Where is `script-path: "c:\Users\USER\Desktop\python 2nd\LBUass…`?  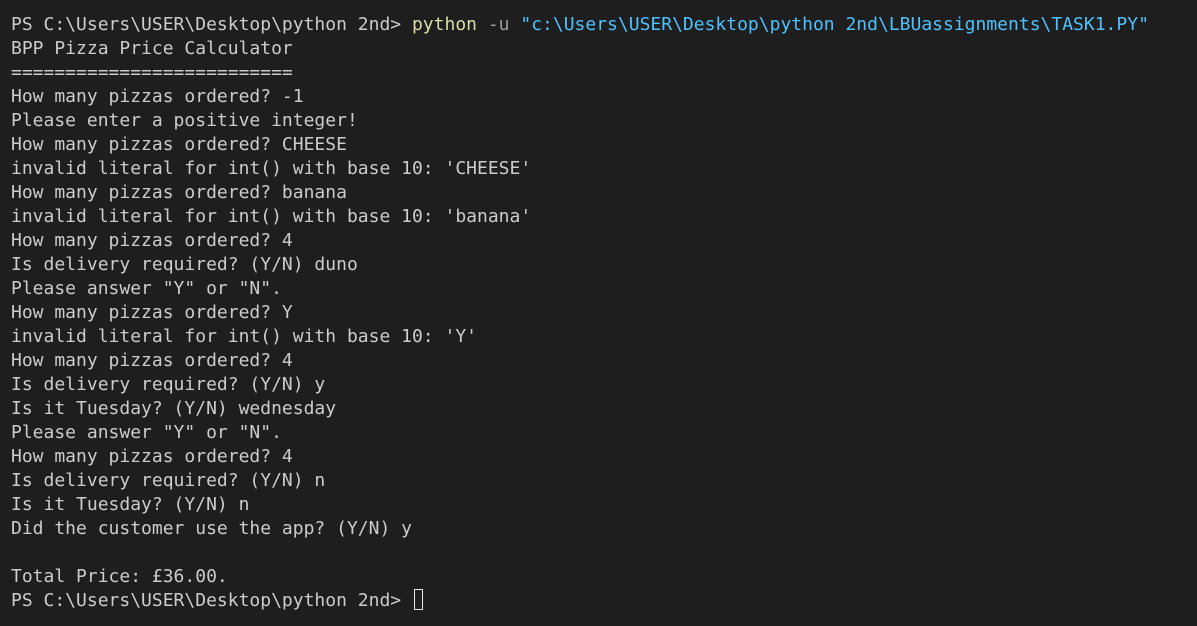 script-path: "c:\Users\USER\Desktop\python 2nd\LBUass… is located at coordinates (834, 24).